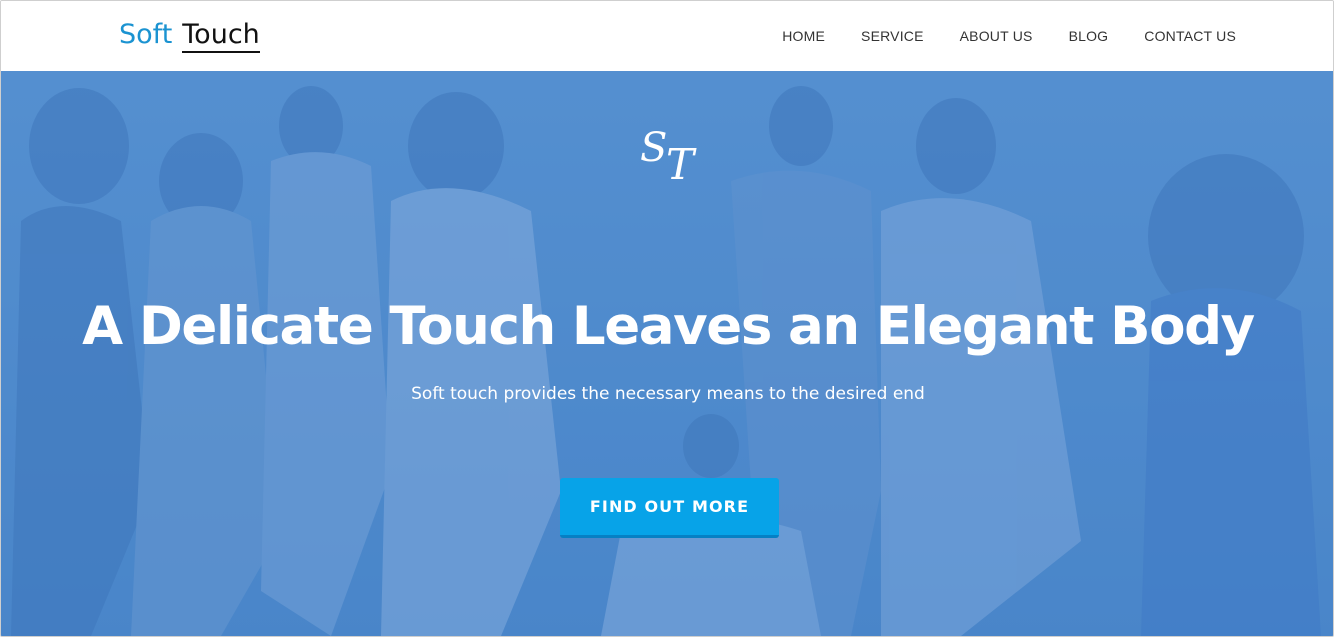 The width and height of the screenshot is (1334, 637). What do you see at coordinates (669, 508) in the screenshot?
I see `find-out-more-button: FIND OUT MORE` at bounding box center [669, 508].